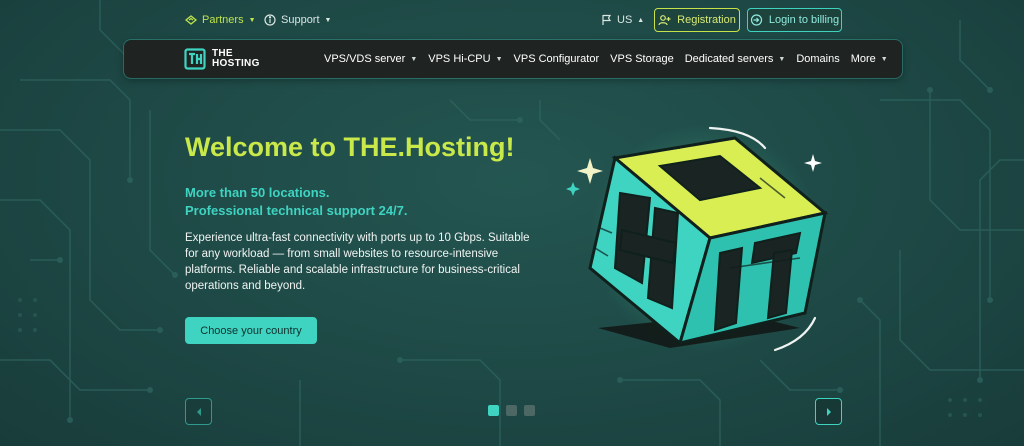 The image size is (1024, 446). Describe the element at coordinates (296, 210) in the screenshot. I see `hero-subtitle-line-2: Professional technical support 24/7.` at that location.